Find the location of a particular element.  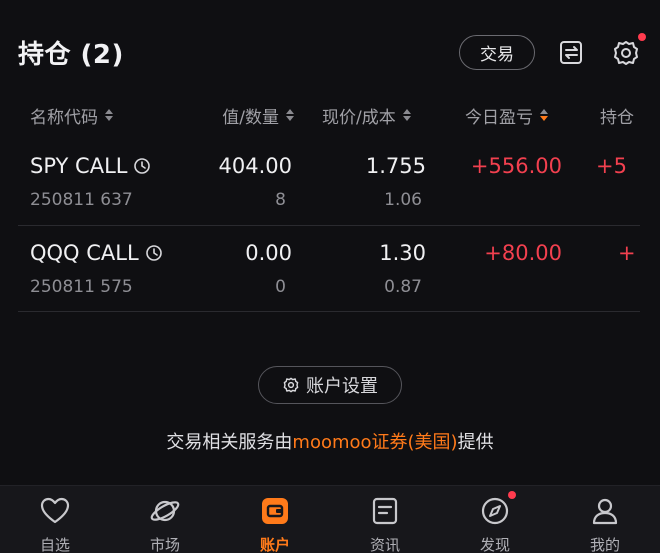

position-name: SPY CALL is located at coordinates (90, 166).